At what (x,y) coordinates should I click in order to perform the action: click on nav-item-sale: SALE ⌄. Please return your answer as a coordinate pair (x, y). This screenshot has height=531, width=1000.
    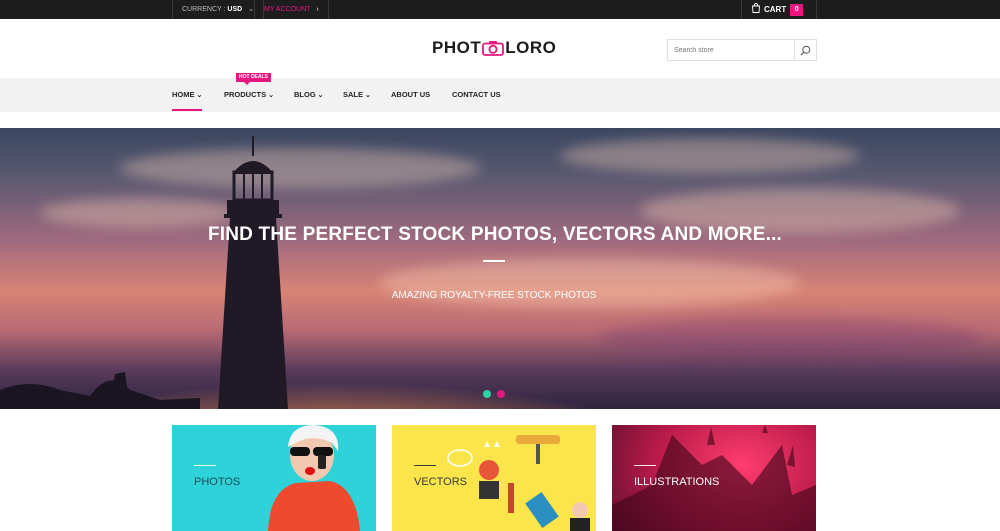
    Looking at the image, I should click on (357, 95).